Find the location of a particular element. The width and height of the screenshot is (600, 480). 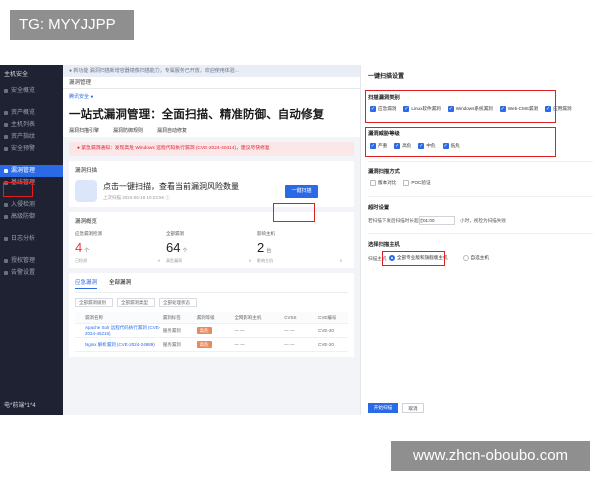

radio-empty-icon is located at coordinates (465, 258).